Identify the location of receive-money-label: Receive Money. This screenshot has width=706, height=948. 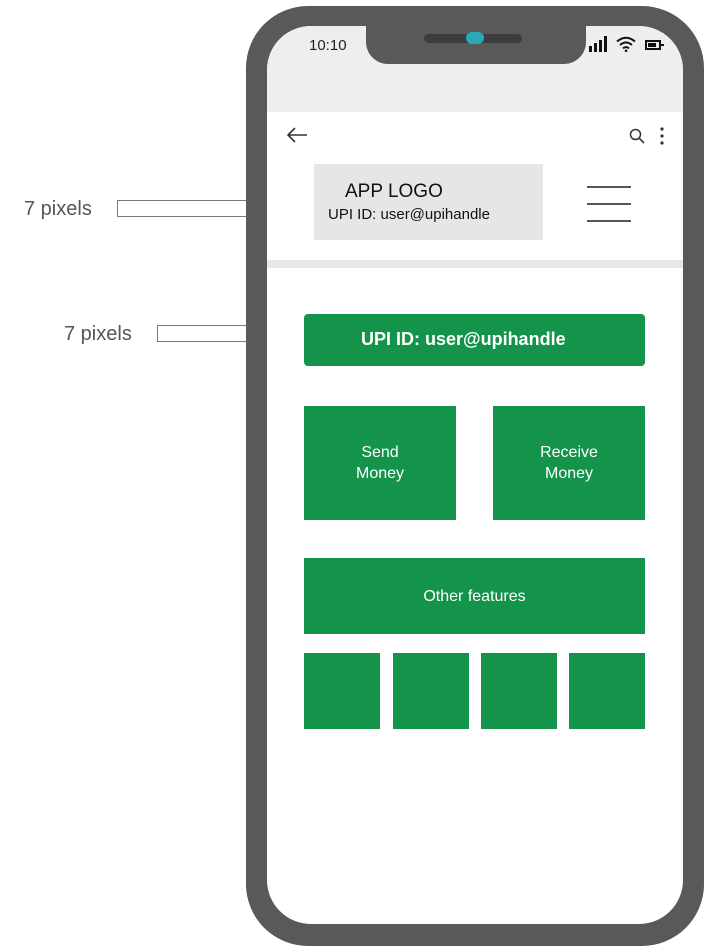
(569, 463).